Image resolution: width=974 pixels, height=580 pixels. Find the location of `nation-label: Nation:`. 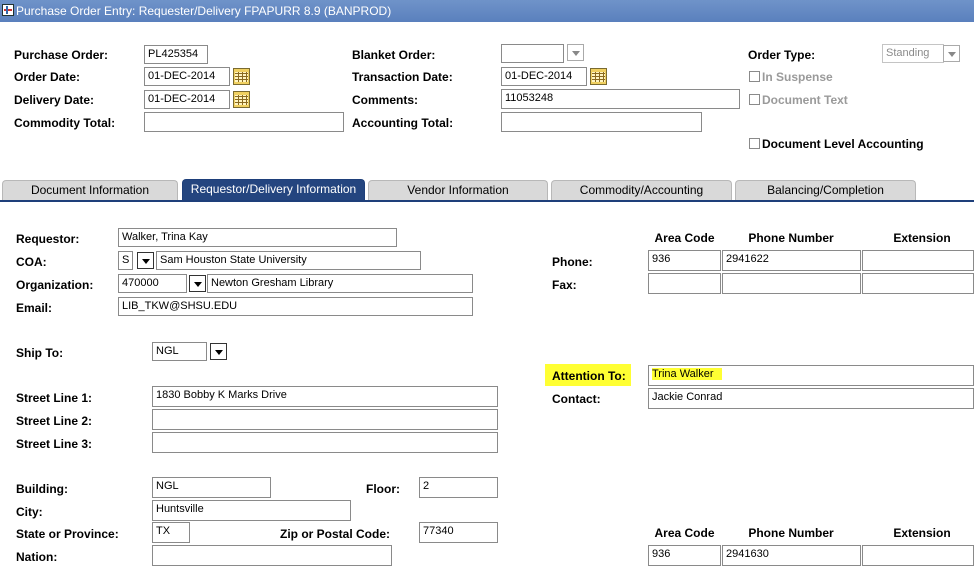

nation-label: Nation: is located at coordinates (37, 557).